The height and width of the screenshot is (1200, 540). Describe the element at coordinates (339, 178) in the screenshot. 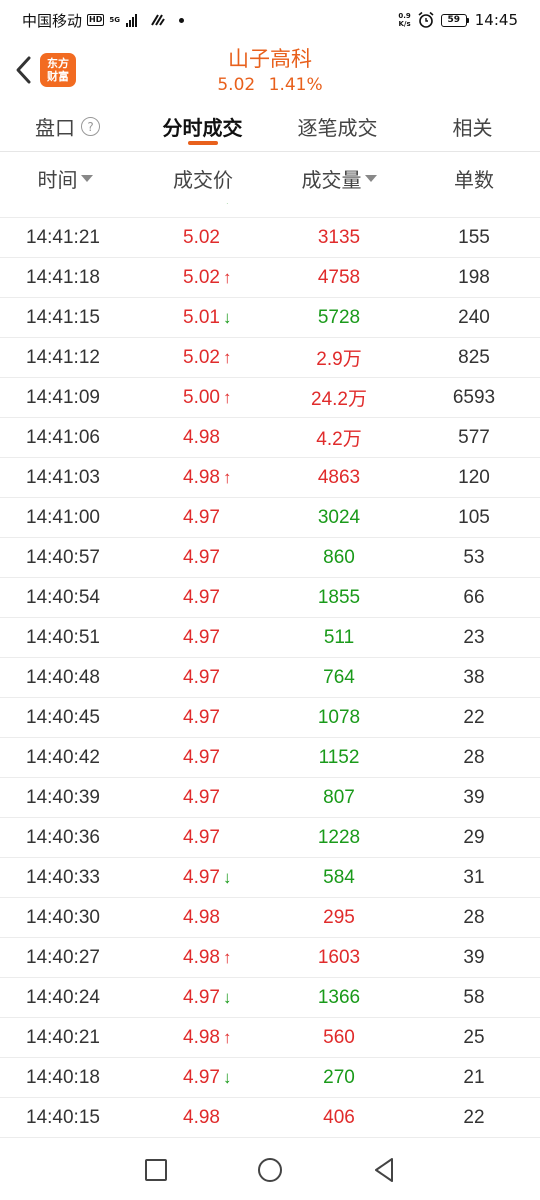

I see `column-header-volume: 成交量` at that location.